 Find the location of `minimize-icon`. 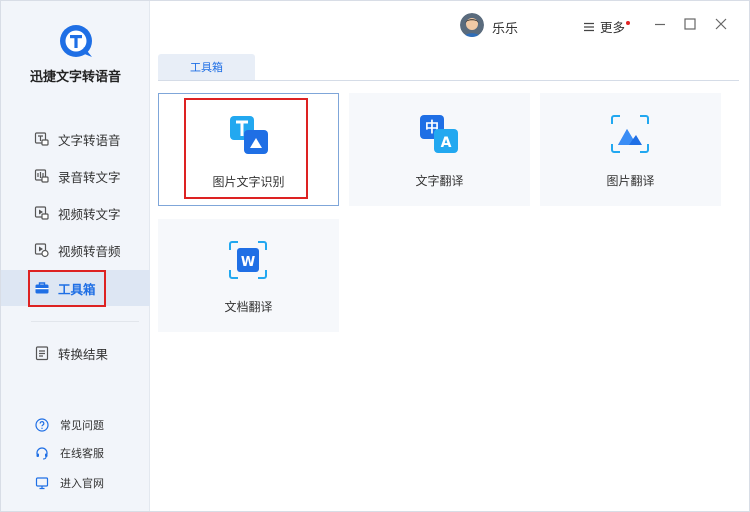

minimize-icon is located at coordinates (660, 24).